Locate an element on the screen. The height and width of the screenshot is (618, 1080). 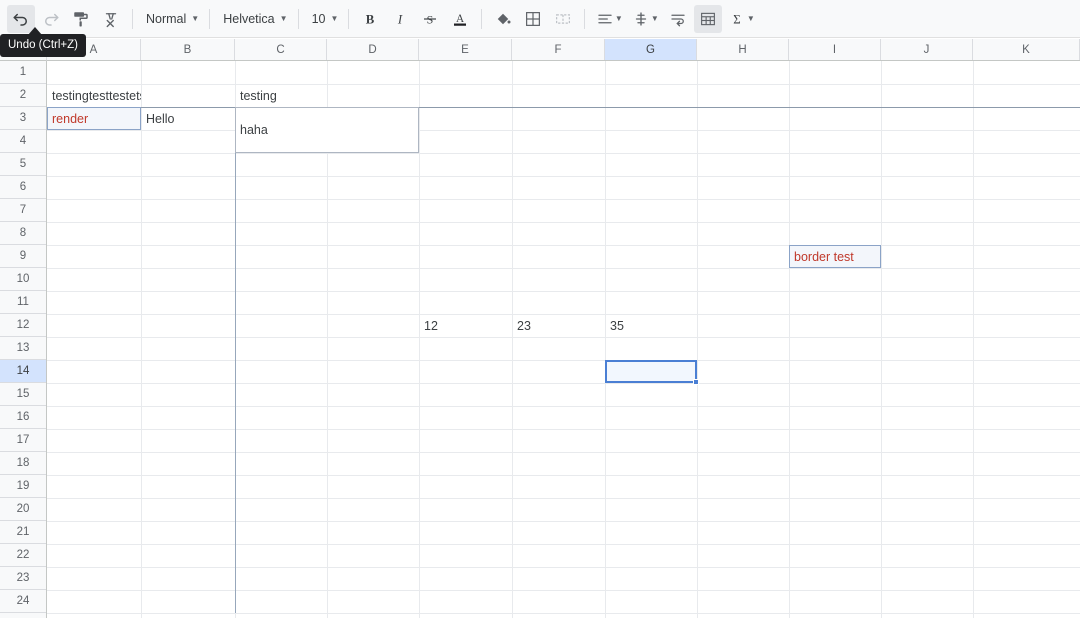
column-header-j: J is located at coordinates (927, 49).